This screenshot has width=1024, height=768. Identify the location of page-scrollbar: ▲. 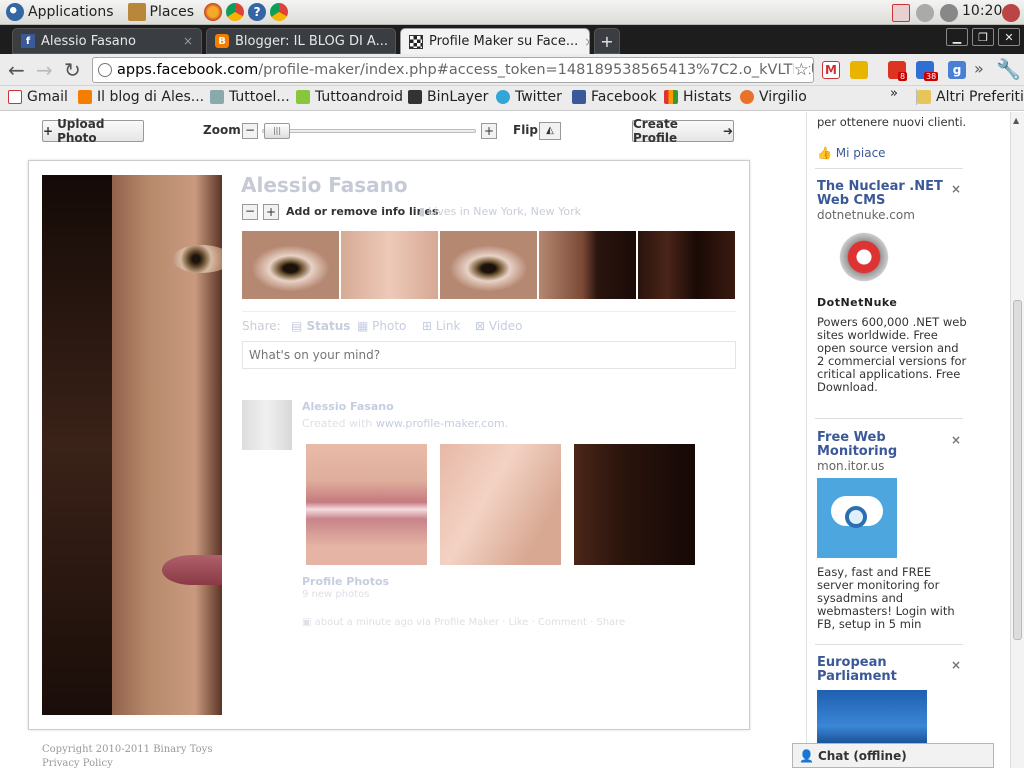
(1017, 440).